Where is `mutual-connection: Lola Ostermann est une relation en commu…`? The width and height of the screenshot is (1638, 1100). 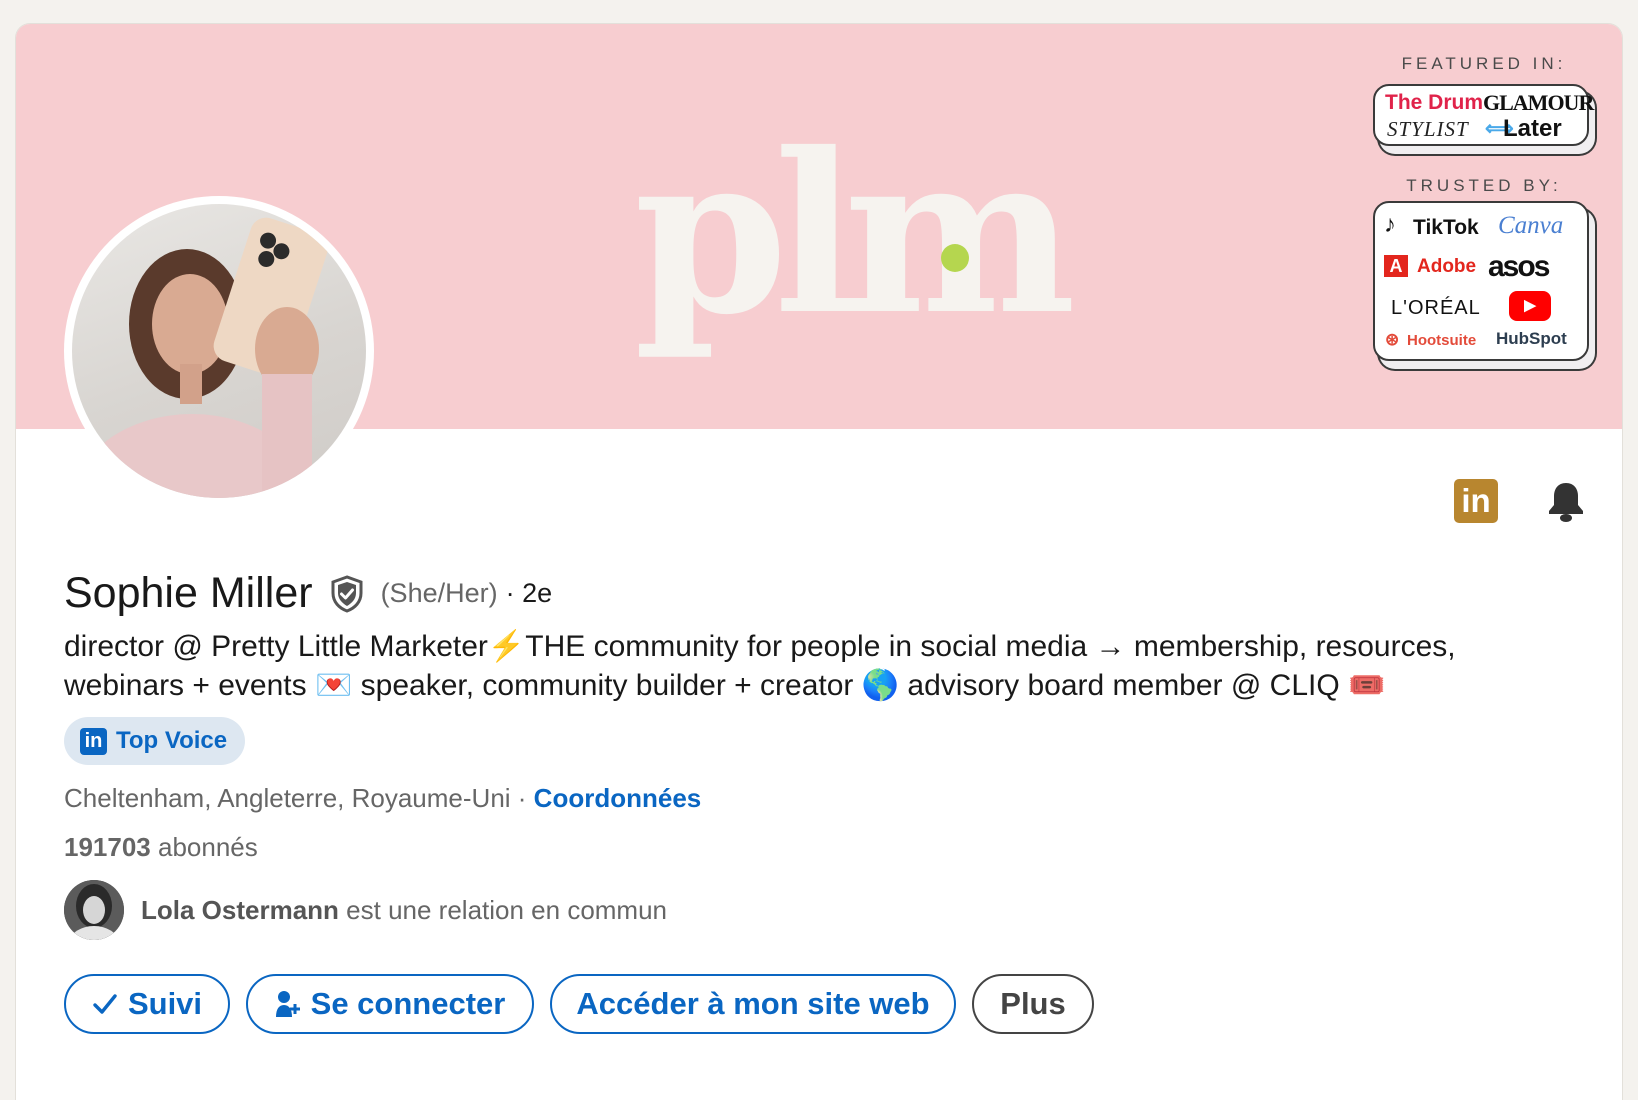 mutual-connection: Lola Ostermann est une relation en commu… is located at coordinates (365, 910).